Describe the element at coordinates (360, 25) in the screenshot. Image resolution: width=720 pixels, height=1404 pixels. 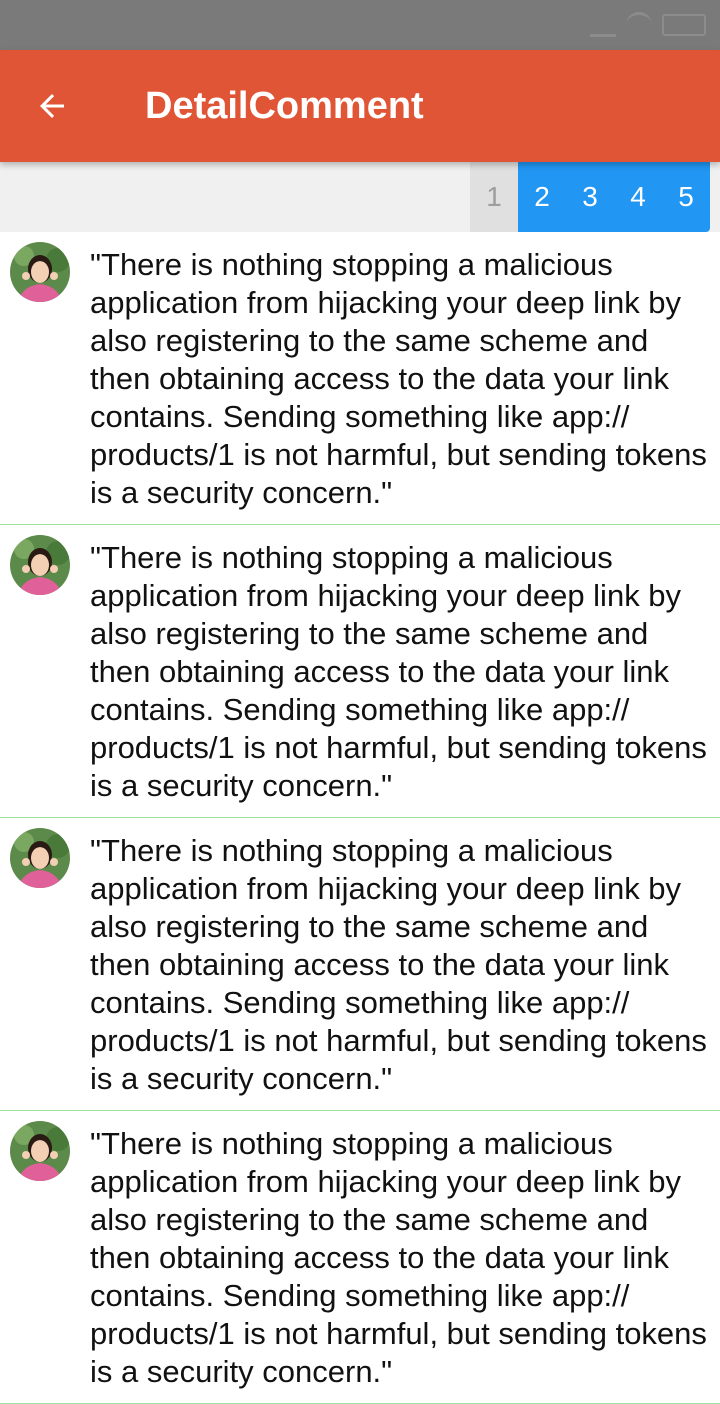
I see `status-bar` at that location.